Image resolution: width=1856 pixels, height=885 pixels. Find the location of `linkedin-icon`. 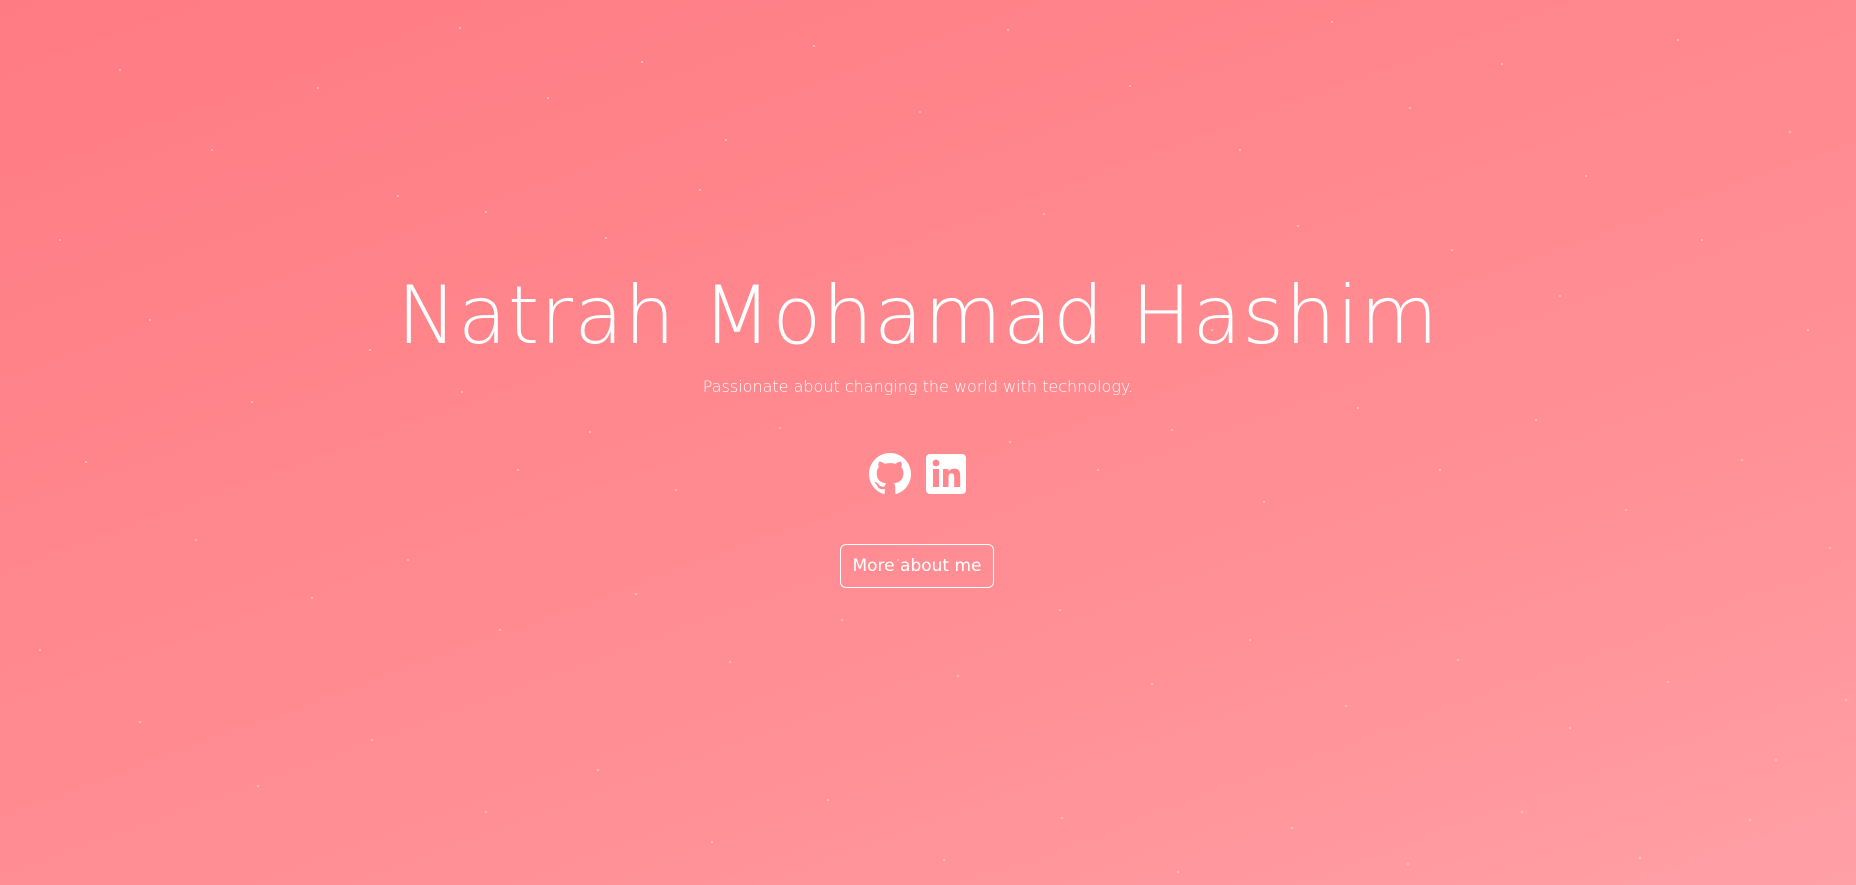

linkedin-icon is located at coordinates (946, 474).